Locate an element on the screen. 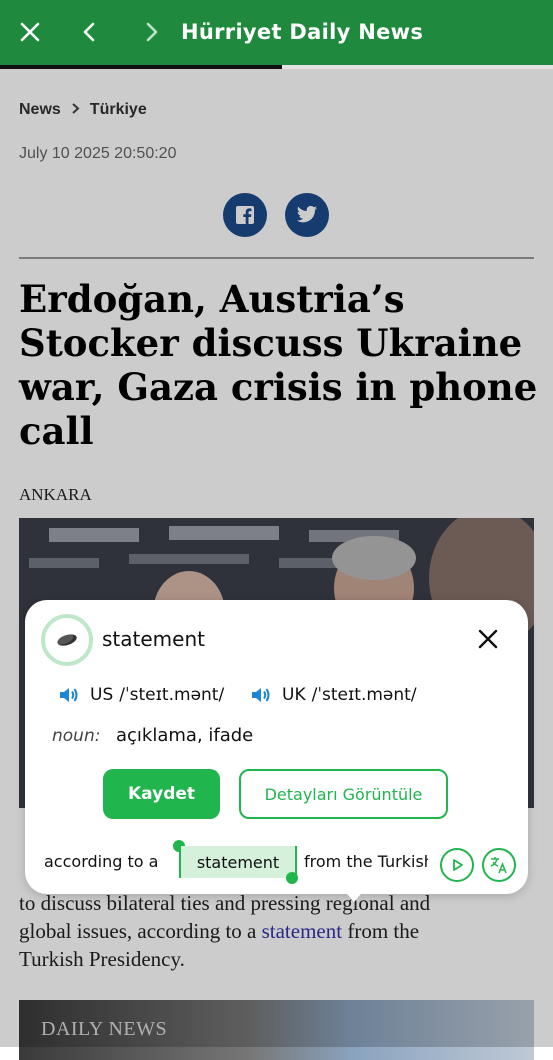 The width and height of the screenshot is (553, 1060). chevron-left-icon is located at coordinates (90, 32).